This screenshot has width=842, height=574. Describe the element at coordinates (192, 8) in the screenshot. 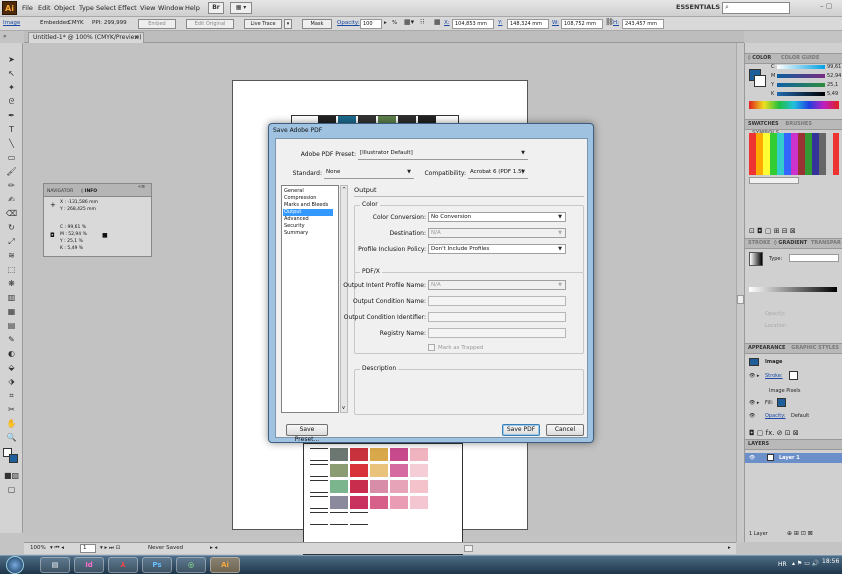

I see `menu-help: Help` at that location.